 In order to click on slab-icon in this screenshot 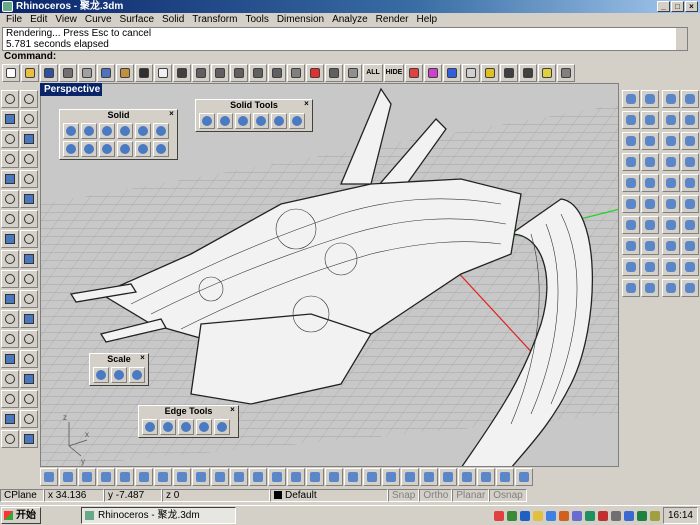, I will do `click(161, 149)`.